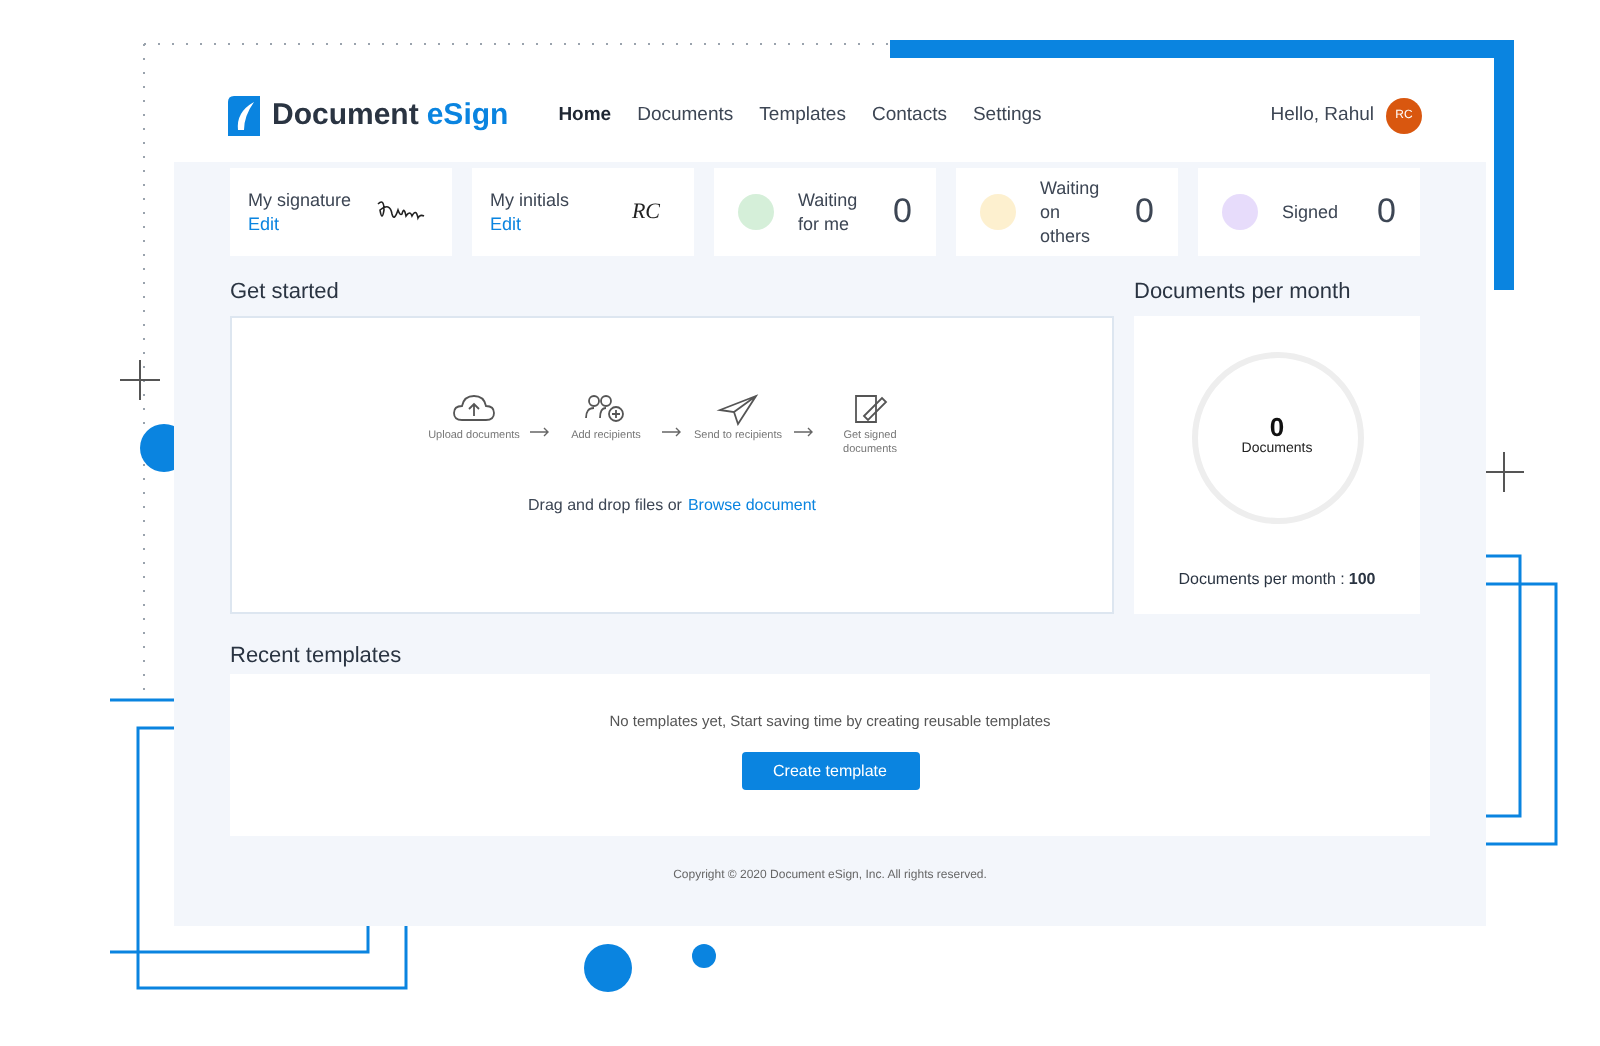 This screenshot has height=1046, width=1600. Describe the element at coordinates (285, 293) in the screenshot. I see `section-title: Get started` at that location.